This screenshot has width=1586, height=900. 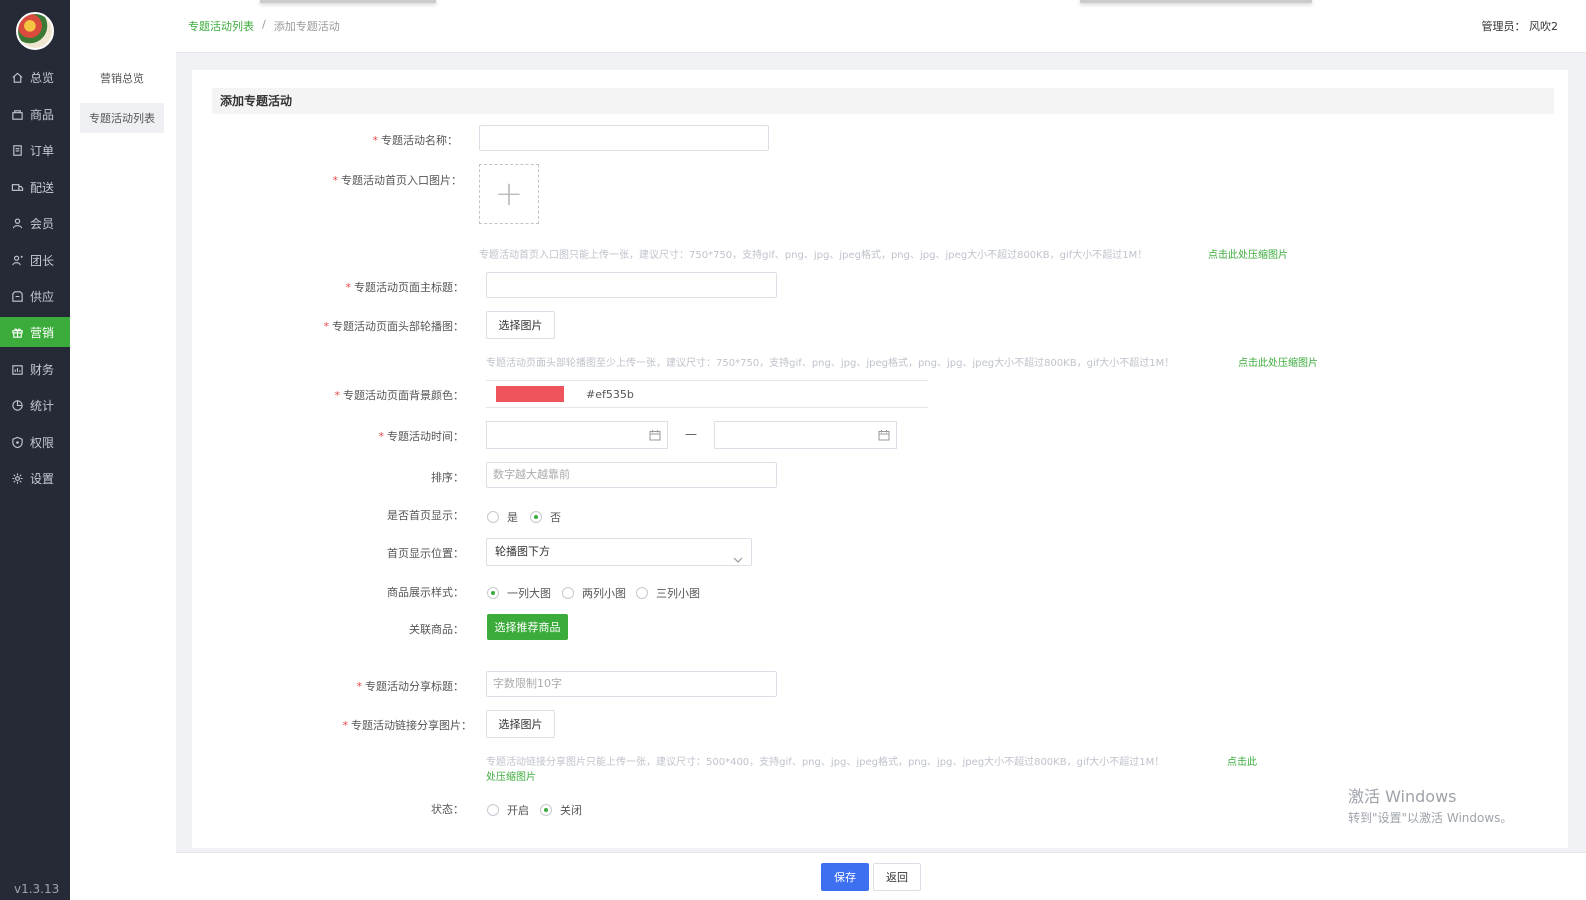 I want to click on sidebar-item-label: 统计, so click(x=42, y=405).